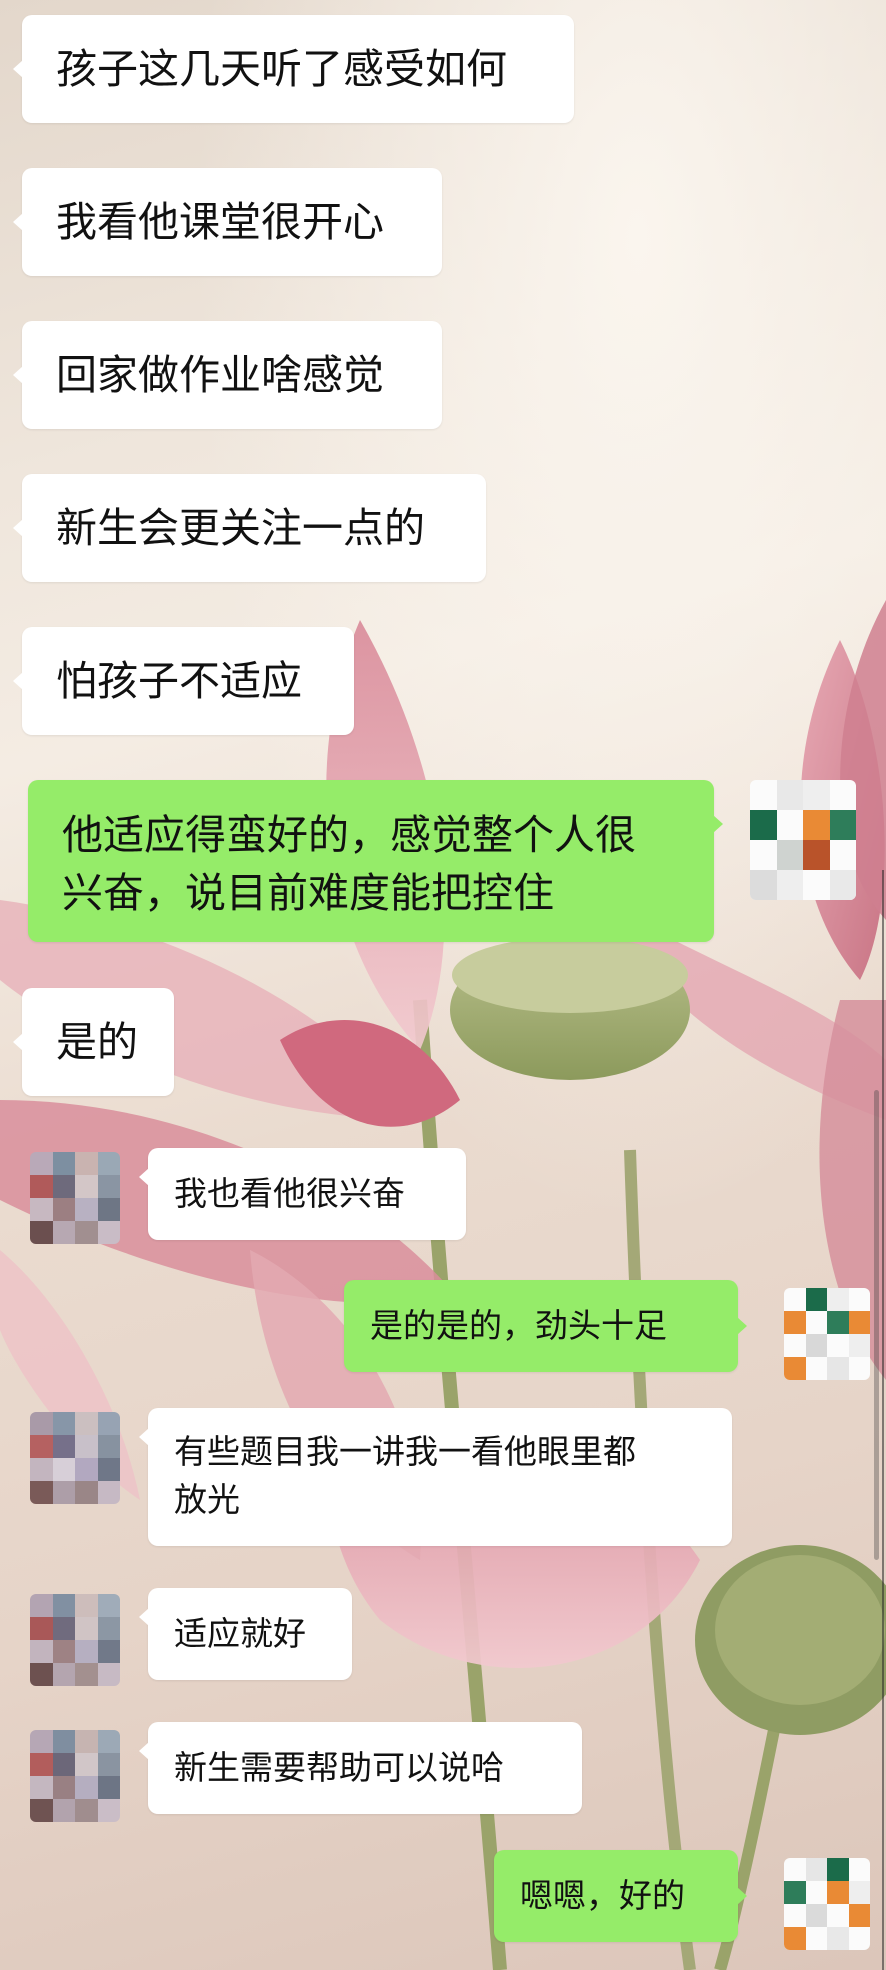 This screenshot has width=886, height=1970. What do you see at coordinates (227, 222) in the screenshot?
I see `incoming-message-bubble: 我看他课堂很开心` at bounding box center [227, 222].